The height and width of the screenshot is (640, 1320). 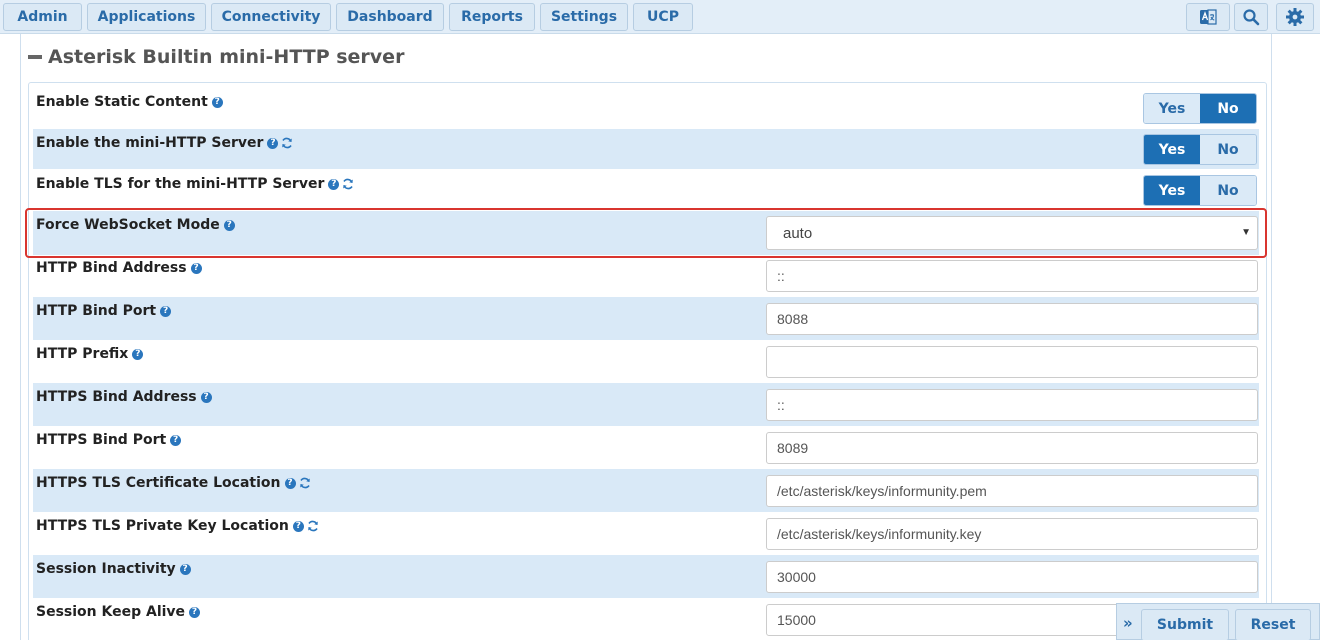 I want to click on http-prefix-input, so click(x=1012, y=362).